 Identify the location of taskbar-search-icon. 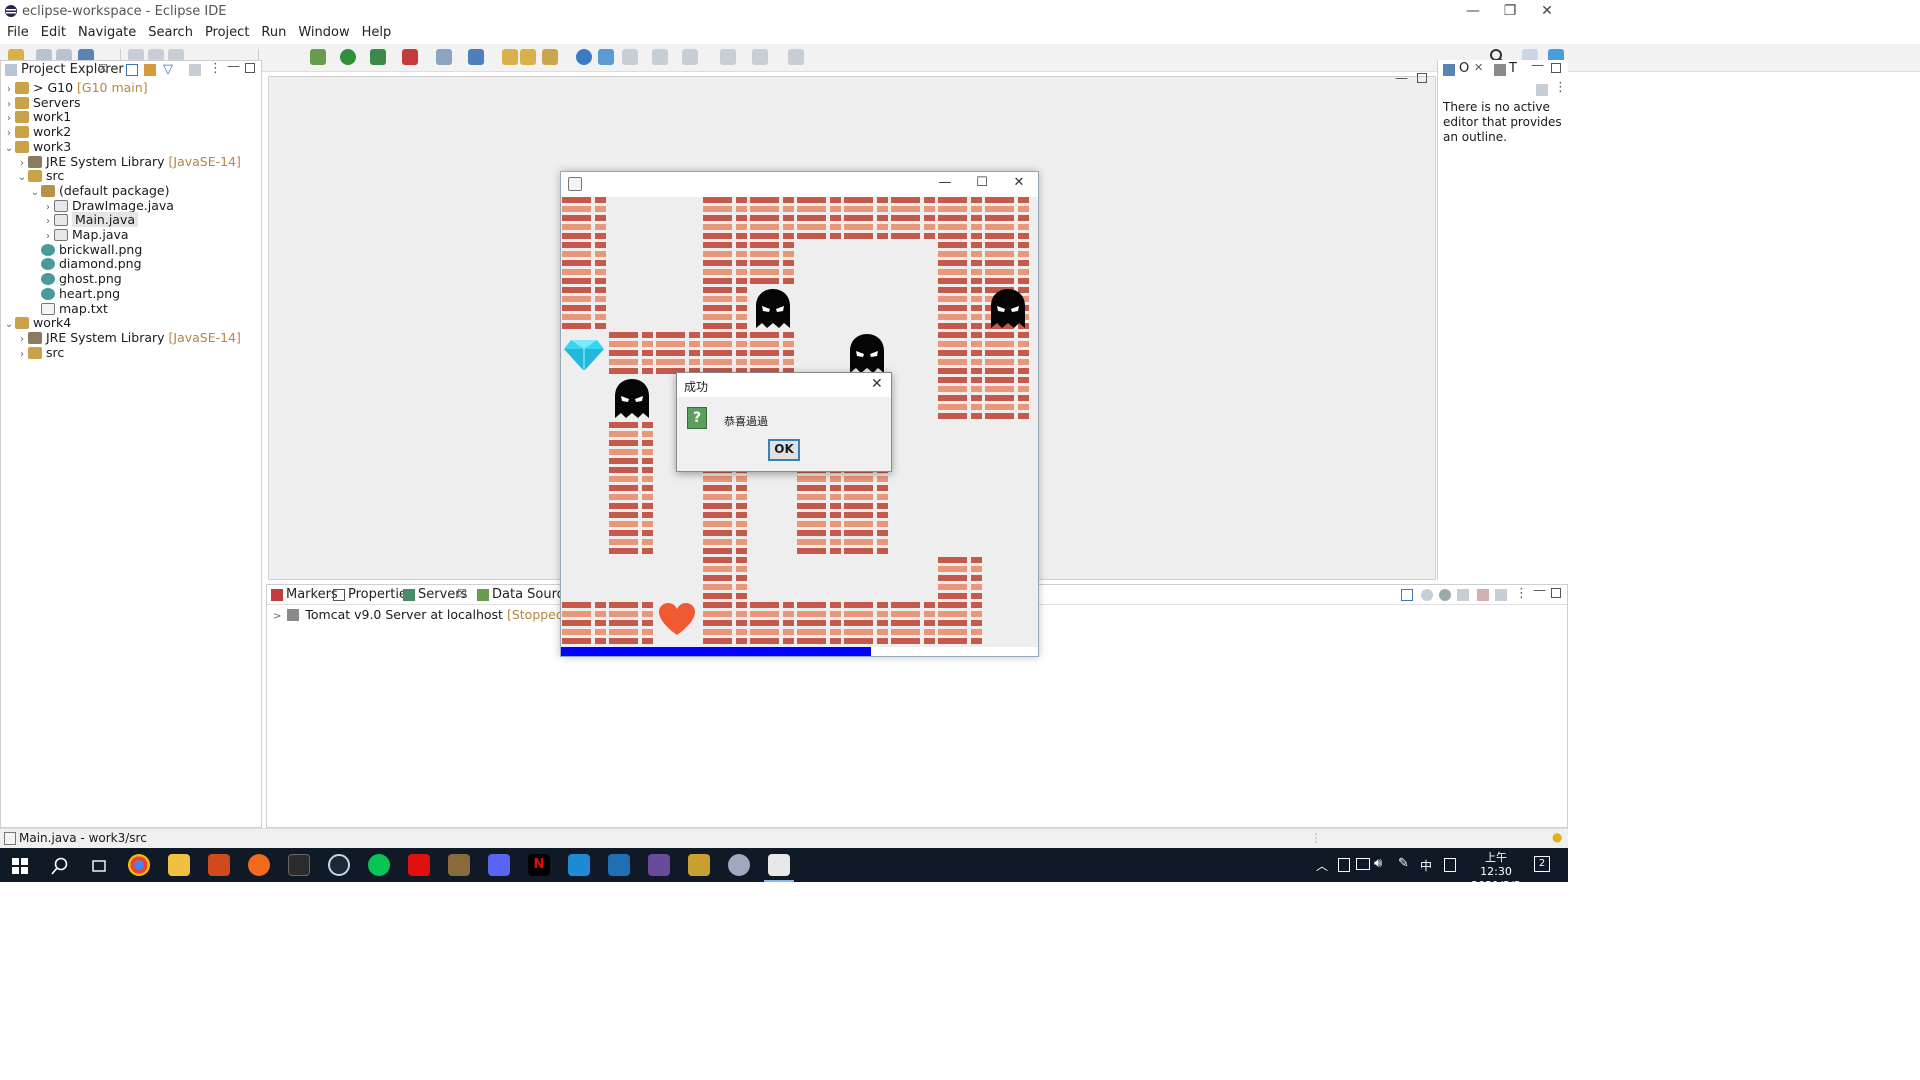
(60, 866).